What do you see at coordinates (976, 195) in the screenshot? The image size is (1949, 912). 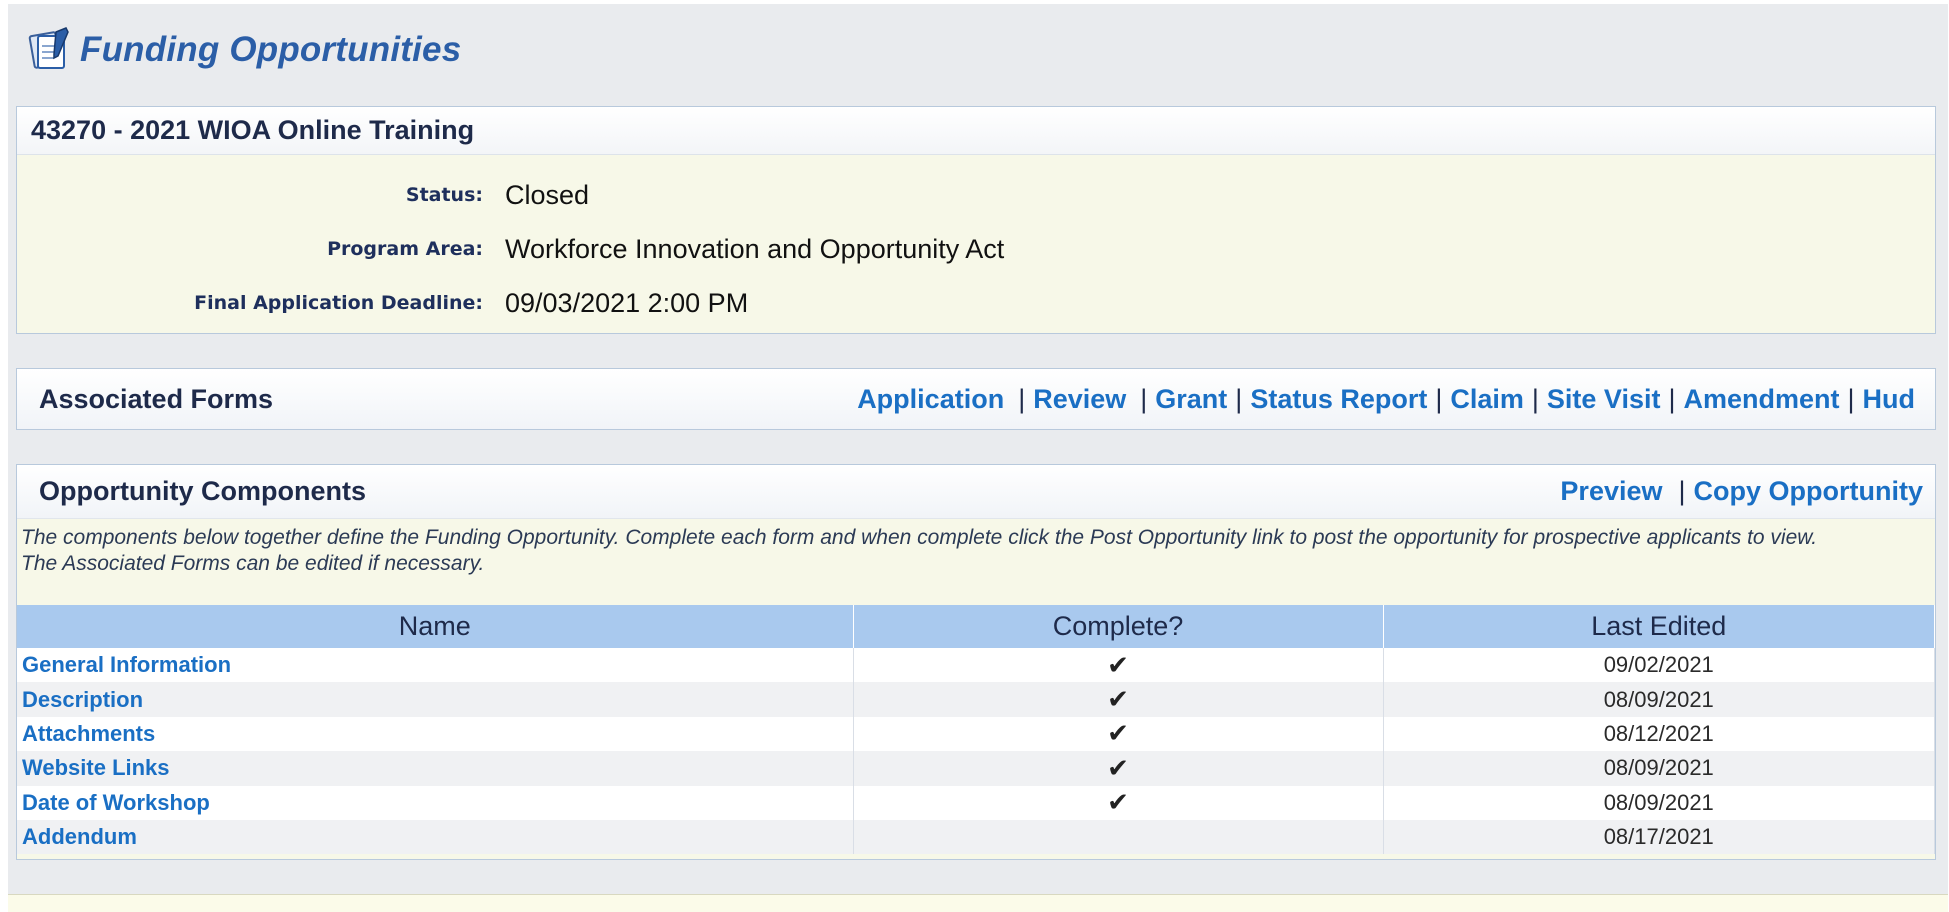 I see `status-row: Status: Closed` at bounding box center [976, 195].